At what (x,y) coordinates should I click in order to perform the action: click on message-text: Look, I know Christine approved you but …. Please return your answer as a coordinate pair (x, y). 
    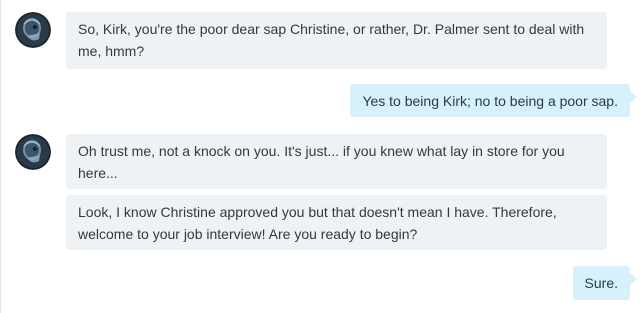
    Looking at the image, I should click on (317, 223).